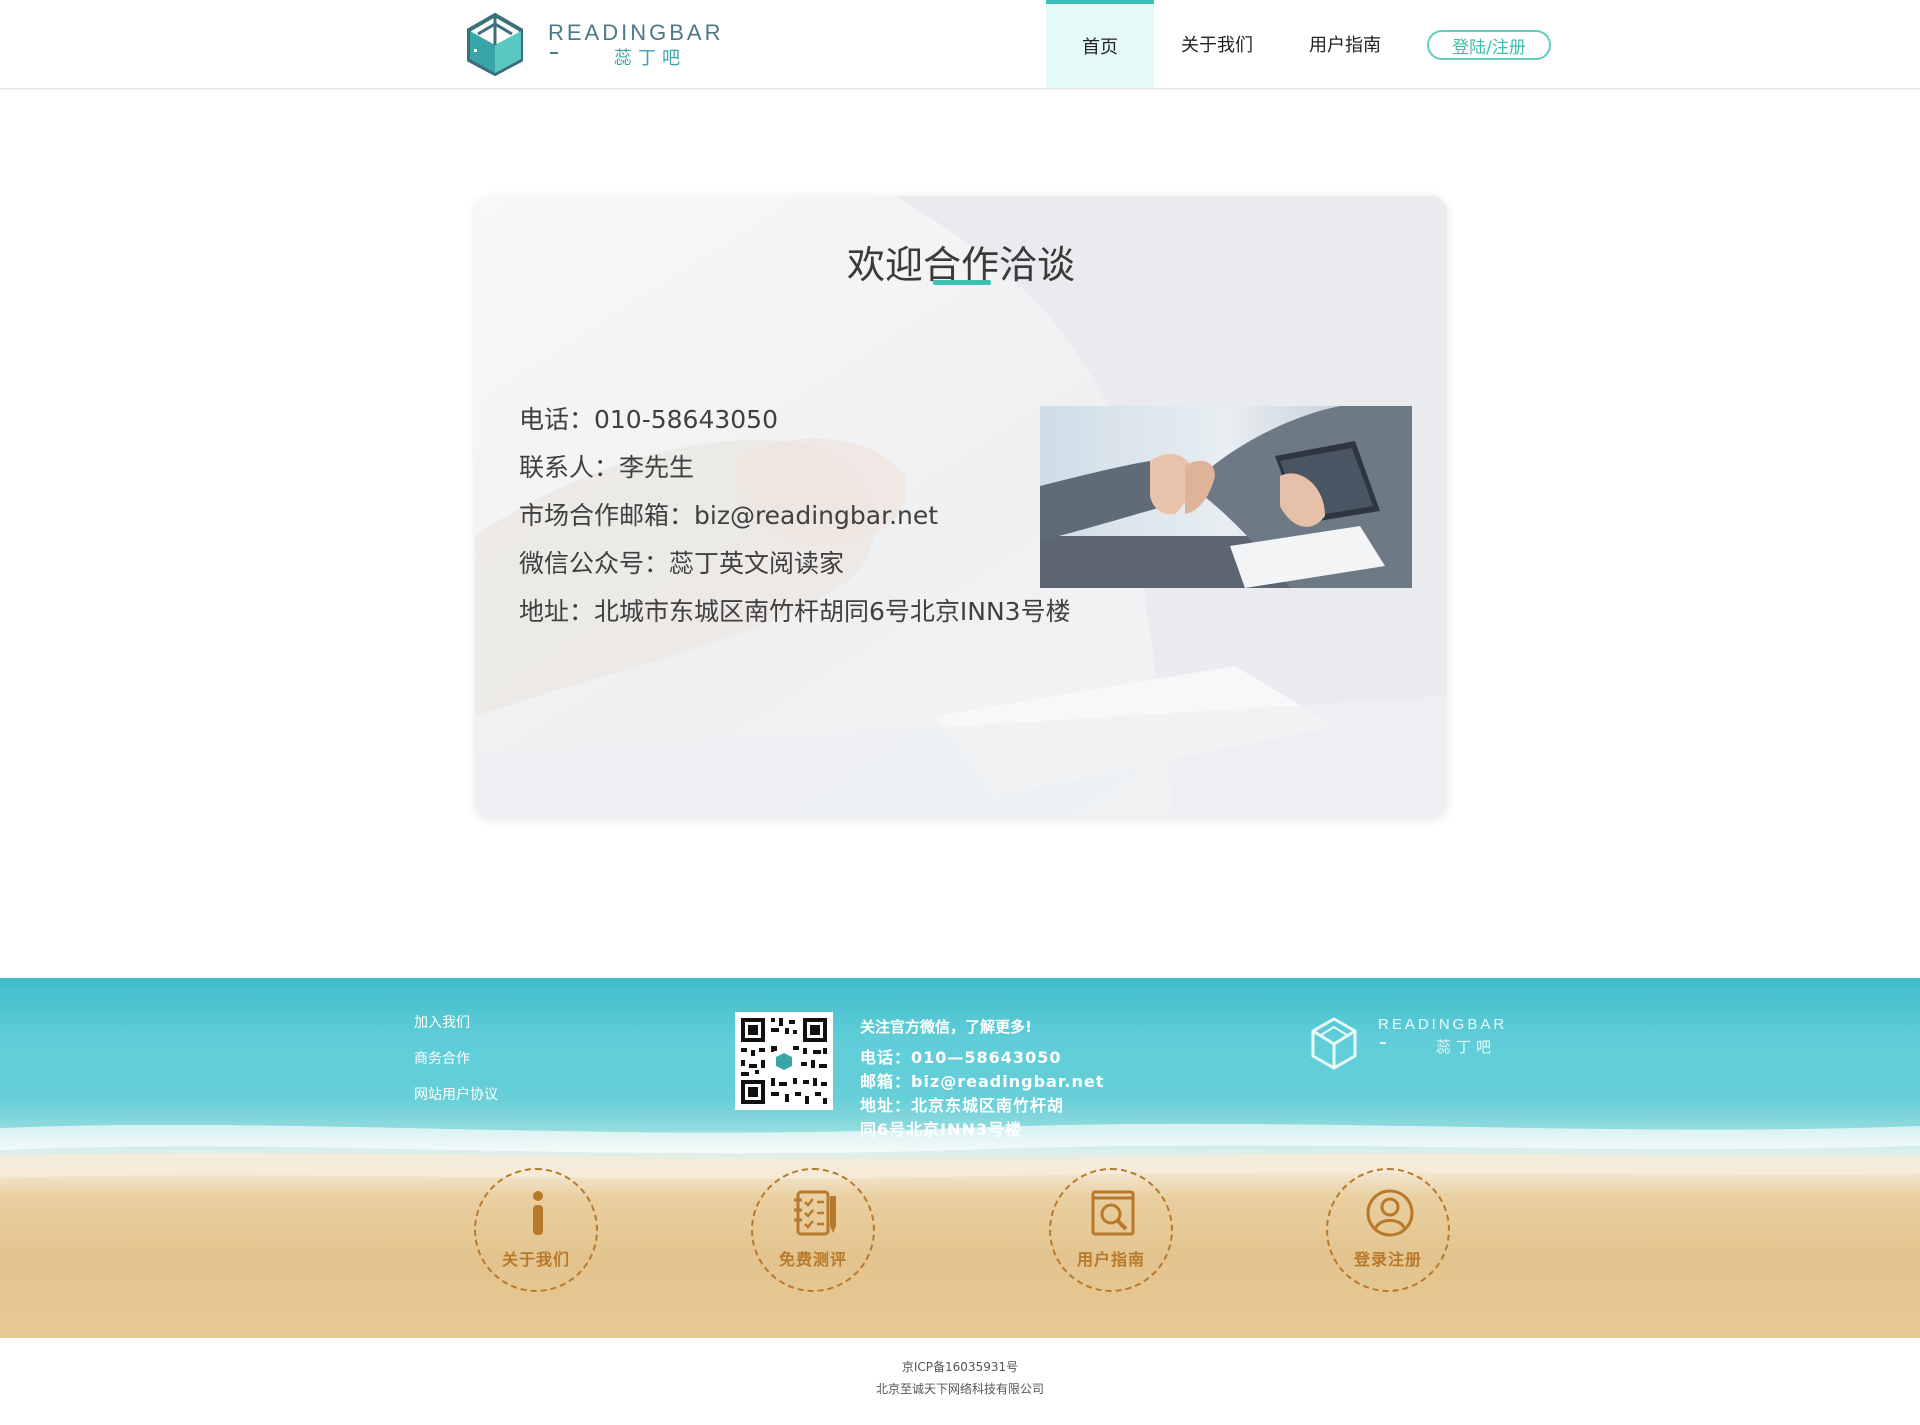 The width and height of the screenshot is (1920, 1425). Describe the element at coordinates (1113, 1213) in the screenshot. I see `book-search-icon` at that location.